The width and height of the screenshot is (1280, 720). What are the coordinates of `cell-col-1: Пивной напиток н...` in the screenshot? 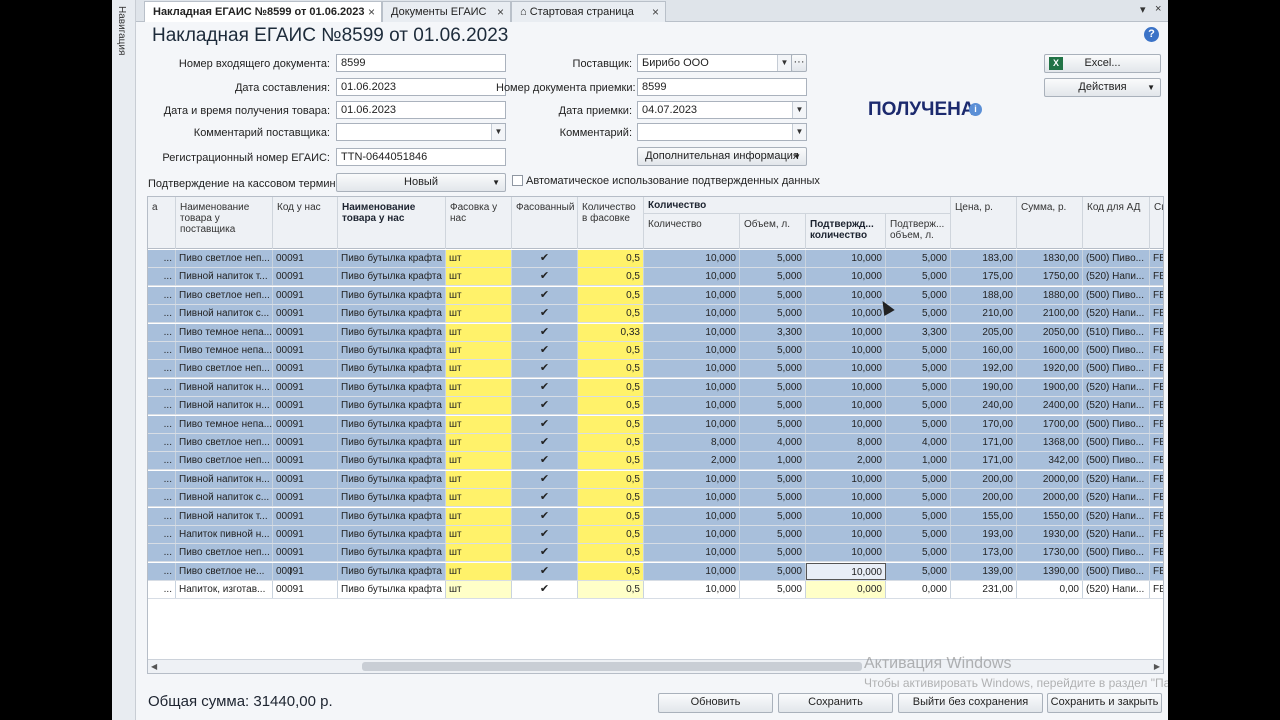 It's located at (224, 387).